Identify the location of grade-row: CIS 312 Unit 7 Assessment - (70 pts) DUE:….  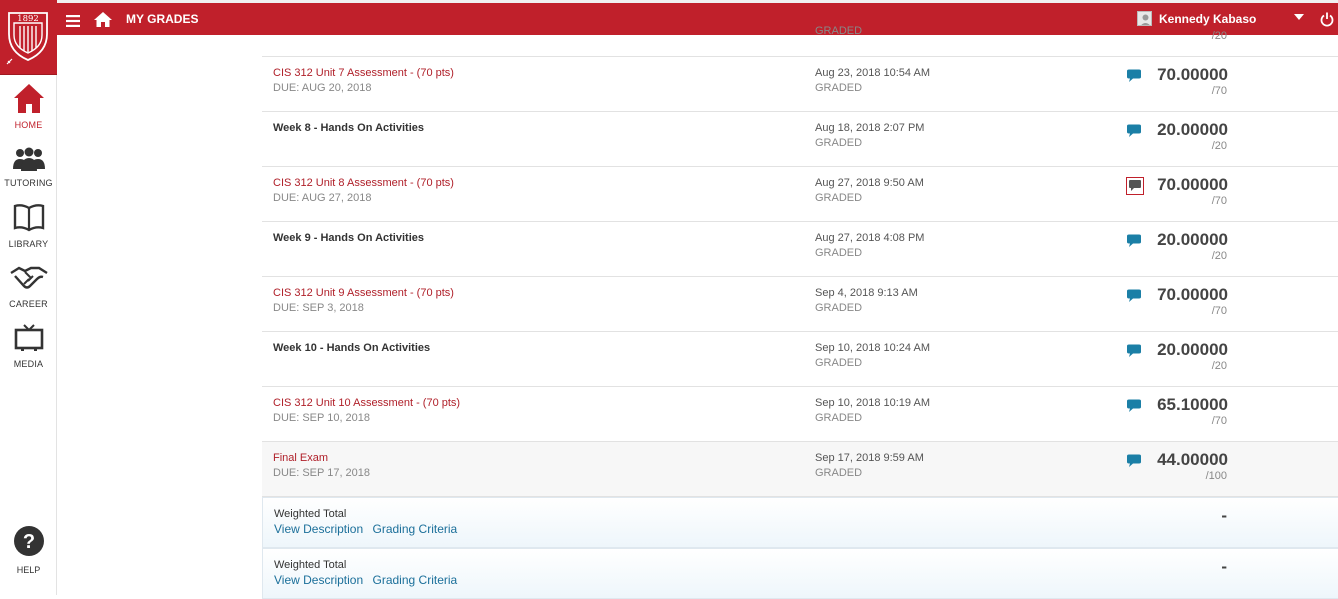
(800, 84).